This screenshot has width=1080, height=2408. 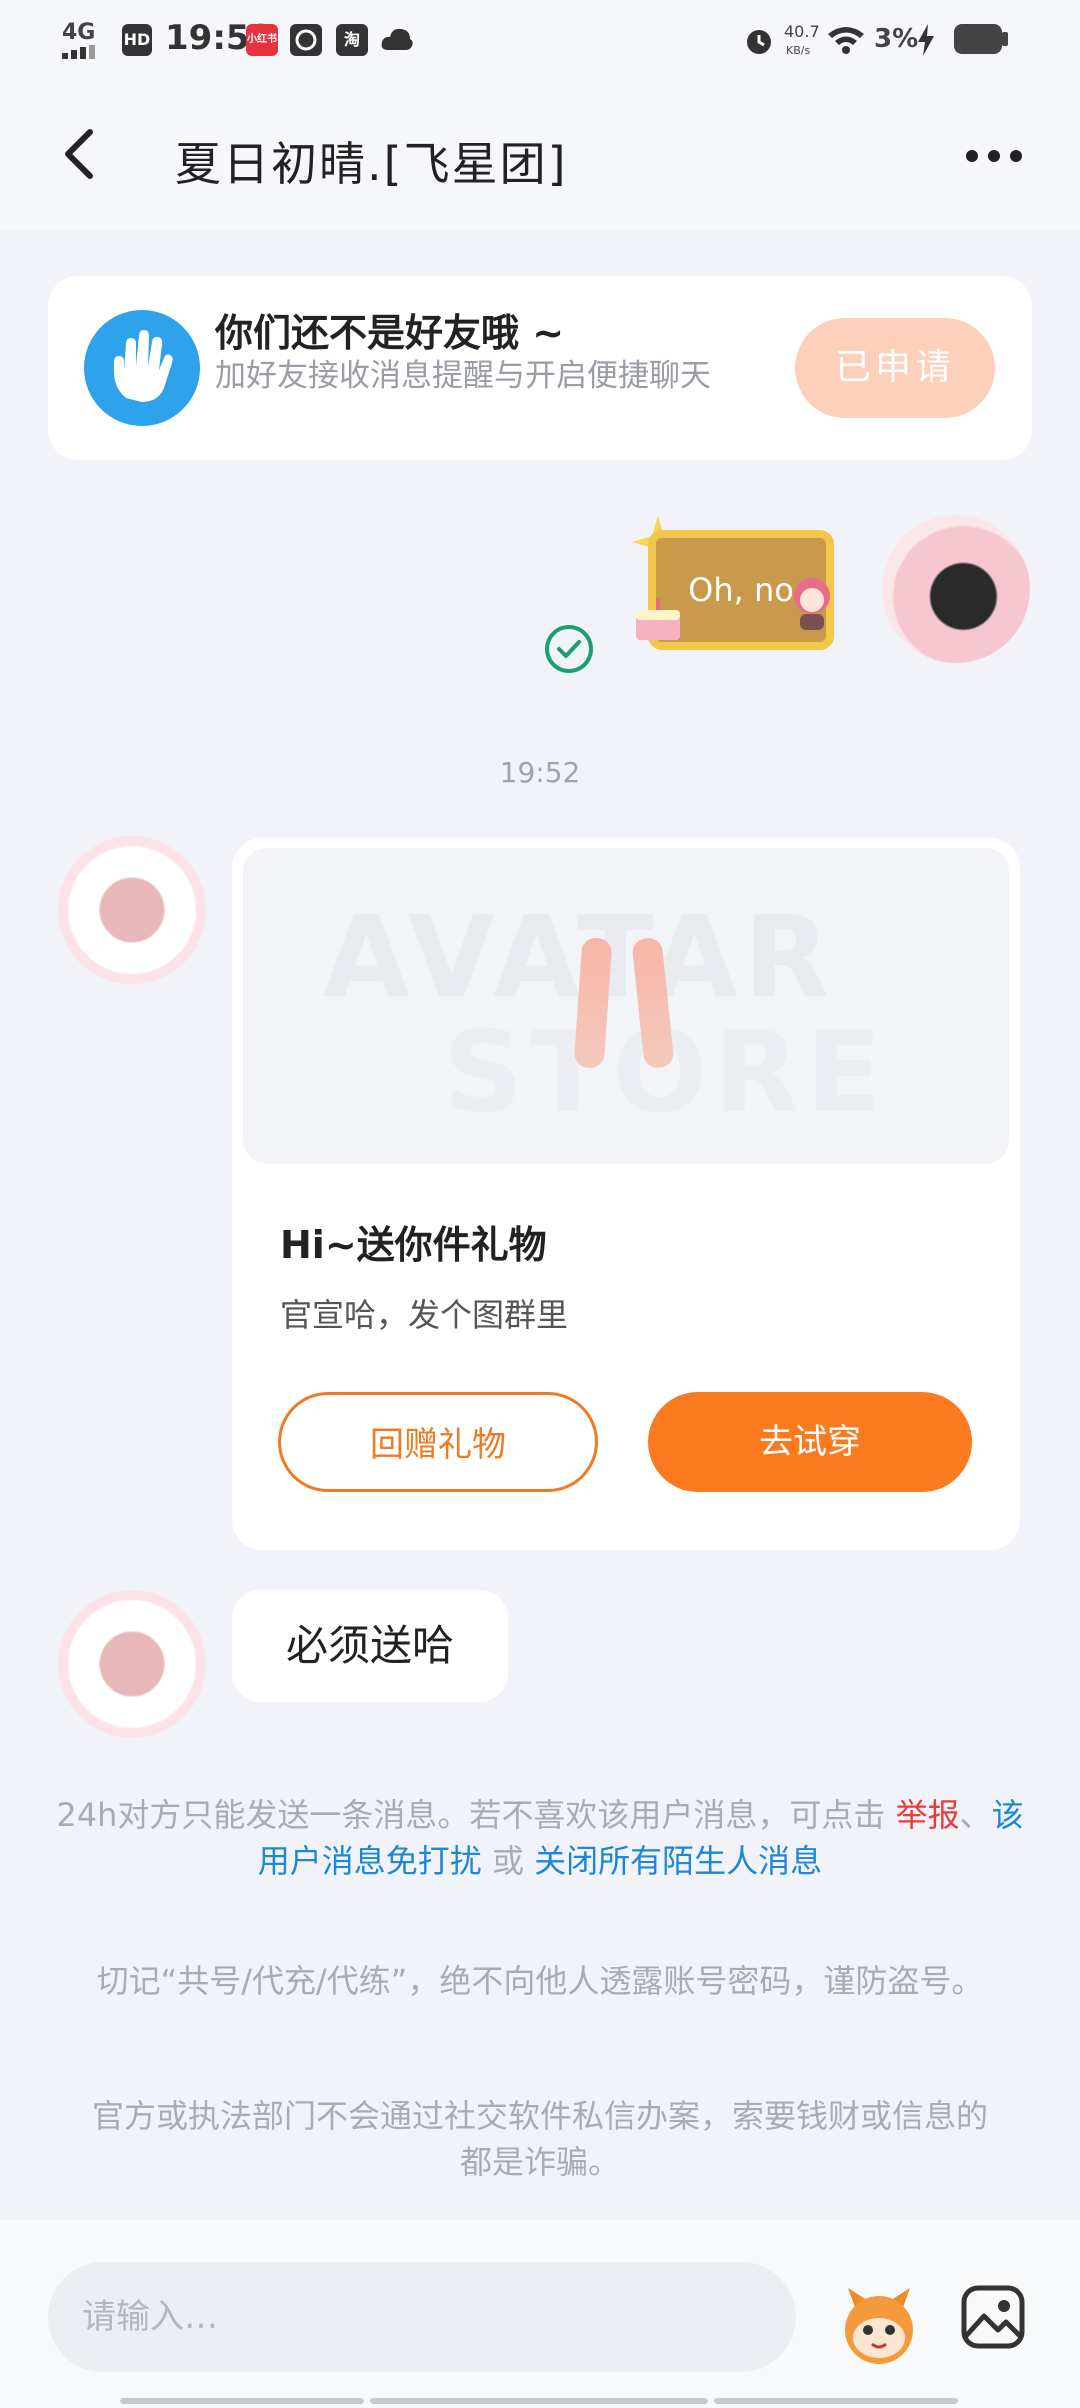 I want to click on back-arrow-icon, so click(x=79, y=154).